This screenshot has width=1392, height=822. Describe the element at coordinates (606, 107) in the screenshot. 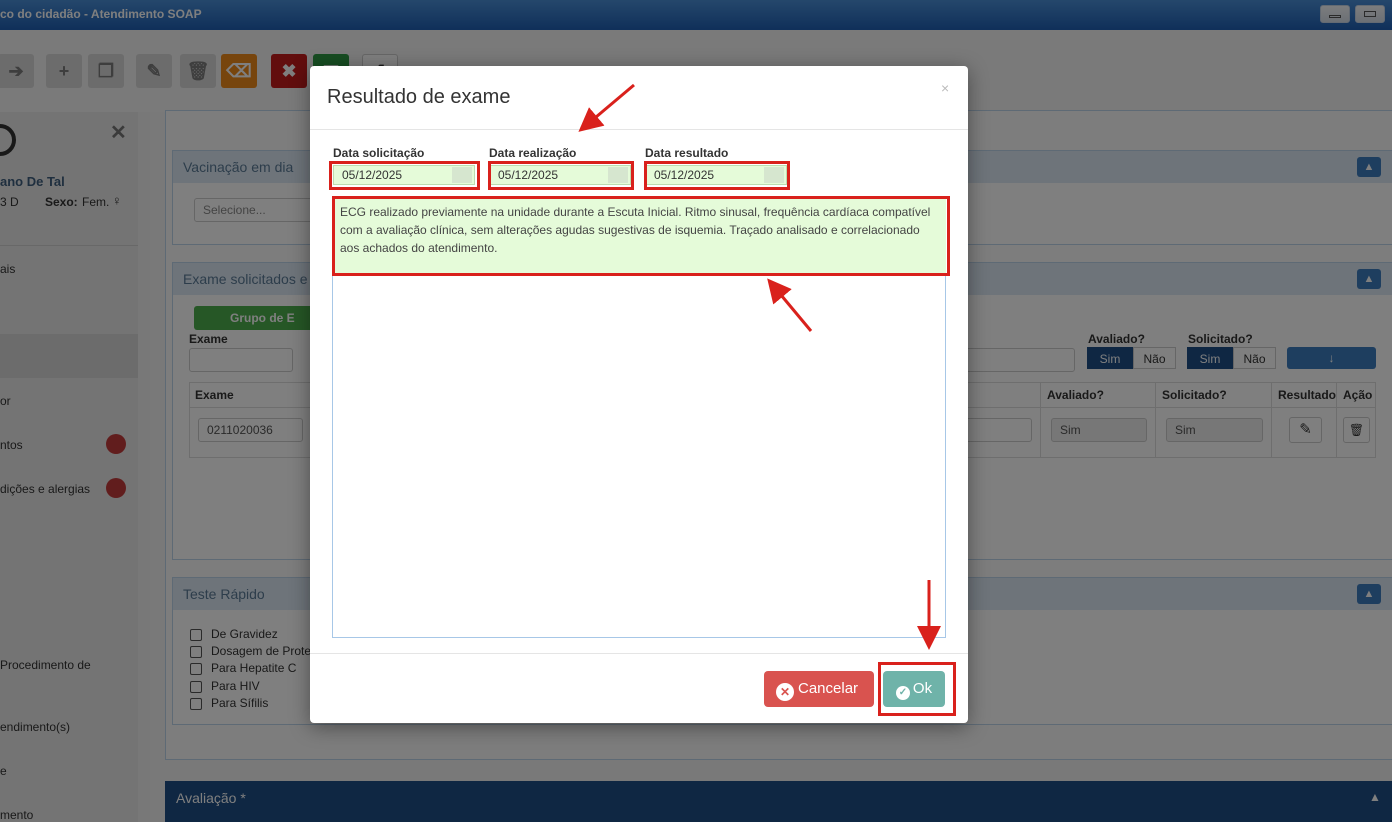

I see `arrow-date` at that location.